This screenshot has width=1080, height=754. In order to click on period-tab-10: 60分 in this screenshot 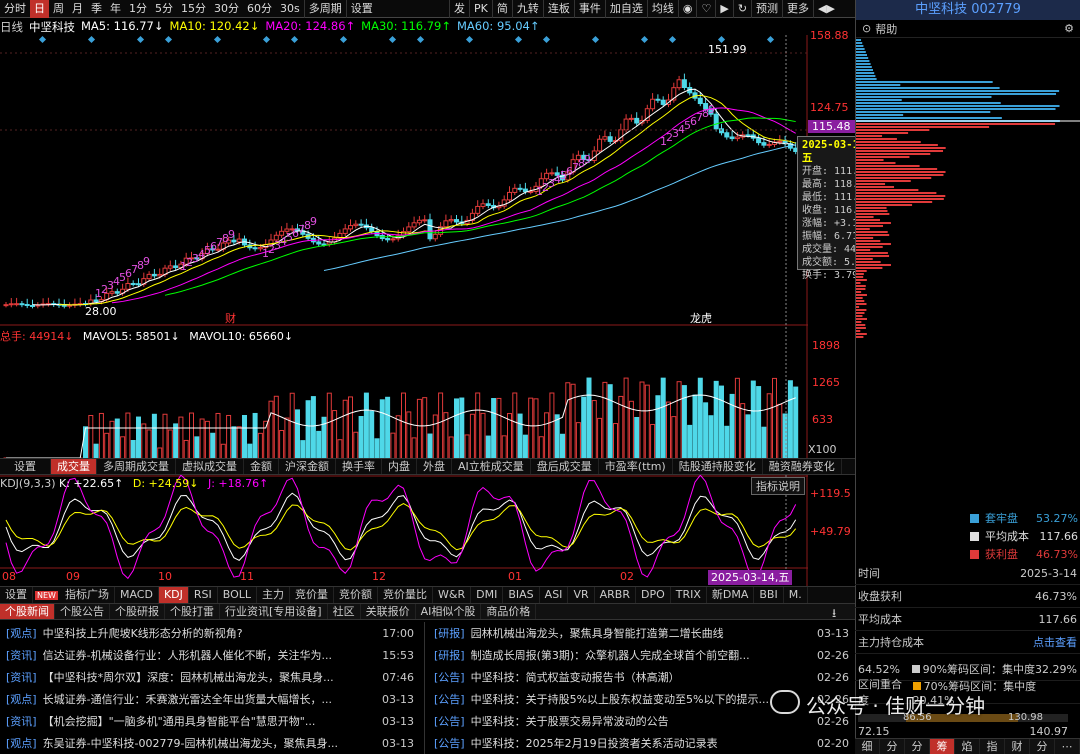, I will do `click(259, 9)`.